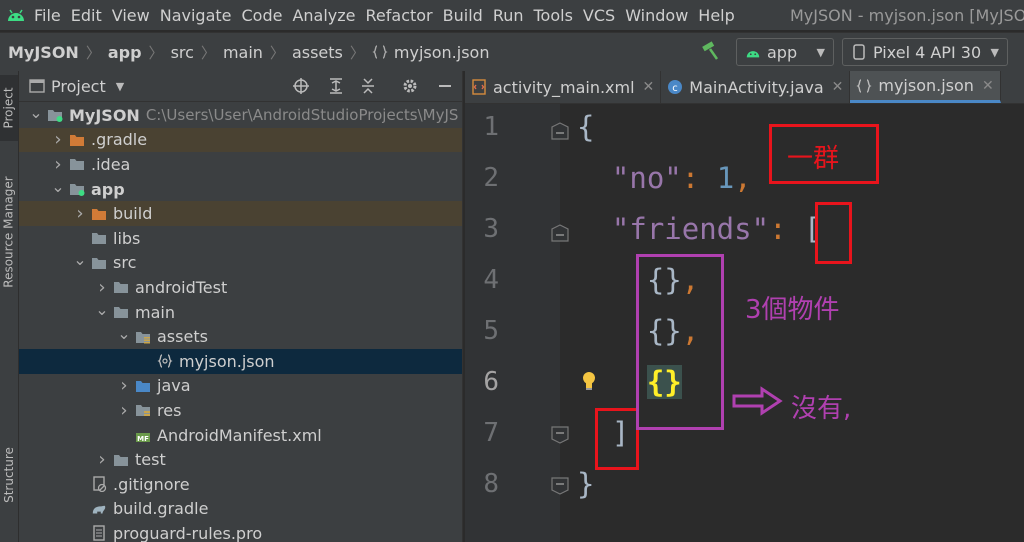  I want to click on menu-view: View, so click(135, 15).